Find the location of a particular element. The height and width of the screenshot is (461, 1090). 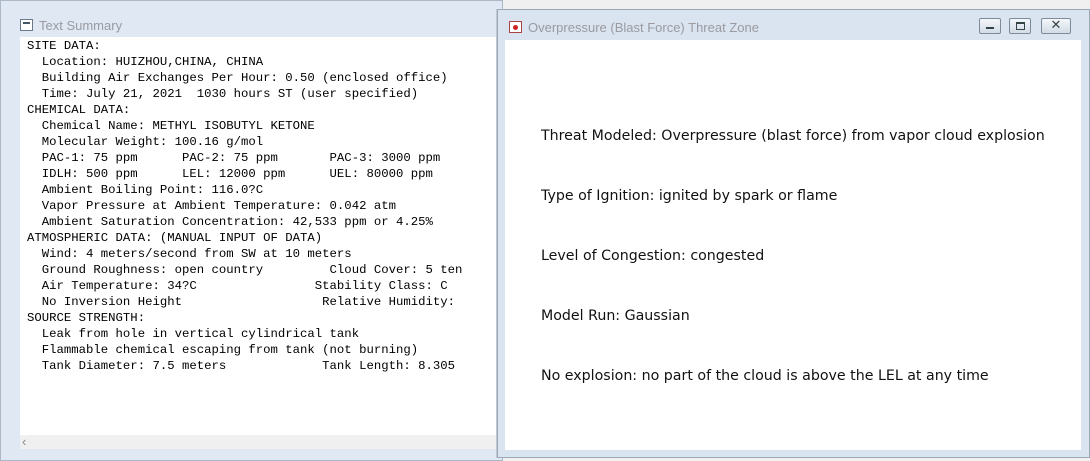

maximize-icon is located at coordinates (1020, 26).